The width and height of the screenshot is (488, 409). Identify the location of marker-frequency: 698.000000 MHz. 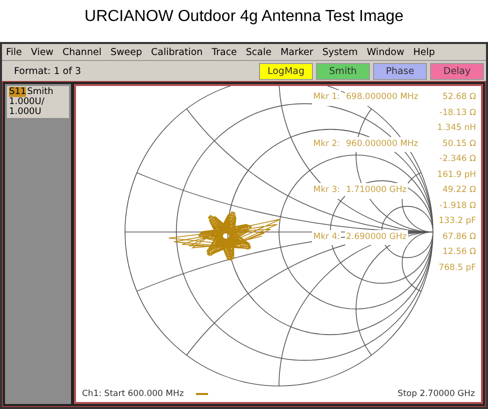
(382, 98).